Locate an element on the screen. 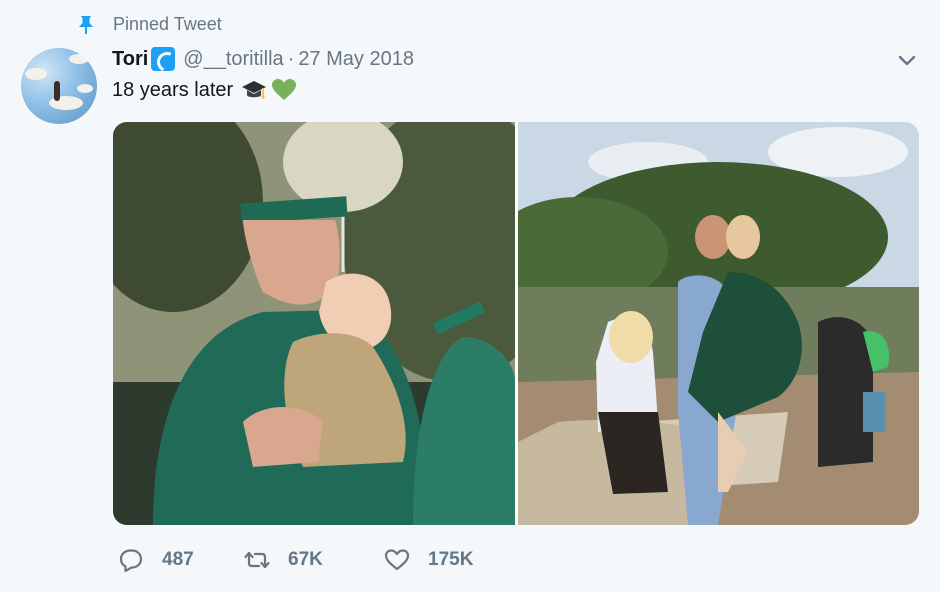  pin-icon is located at coordinates (86, 24).